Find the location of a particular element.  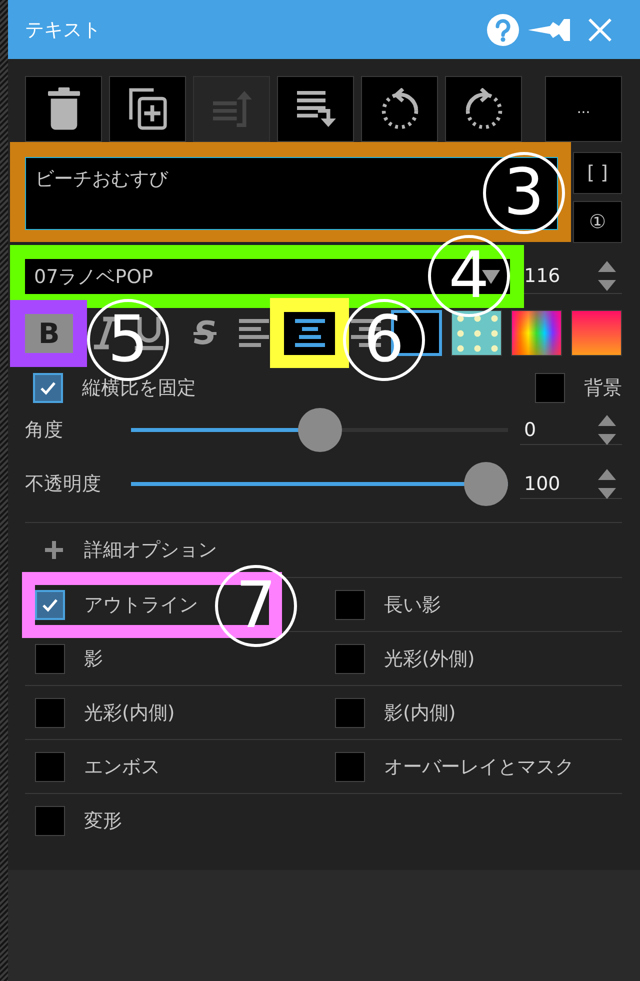

pin-icon is located at coordinates (549, 29).